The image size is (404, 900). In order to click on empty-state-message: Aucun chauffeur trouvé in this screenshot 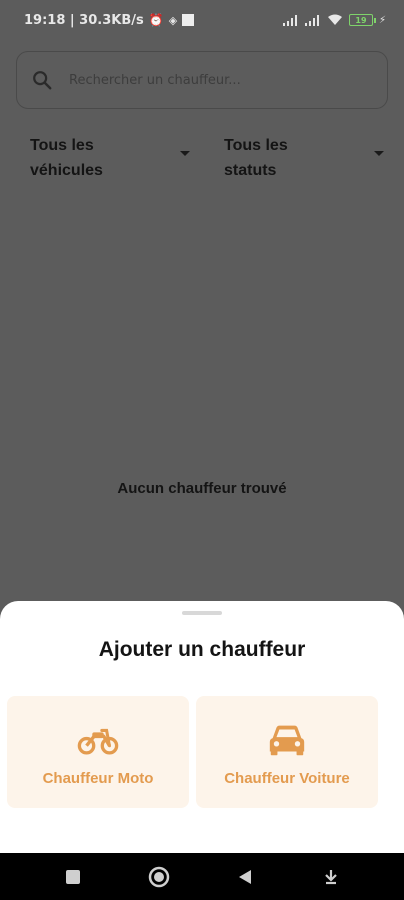, I will do `click(202, 488)`.